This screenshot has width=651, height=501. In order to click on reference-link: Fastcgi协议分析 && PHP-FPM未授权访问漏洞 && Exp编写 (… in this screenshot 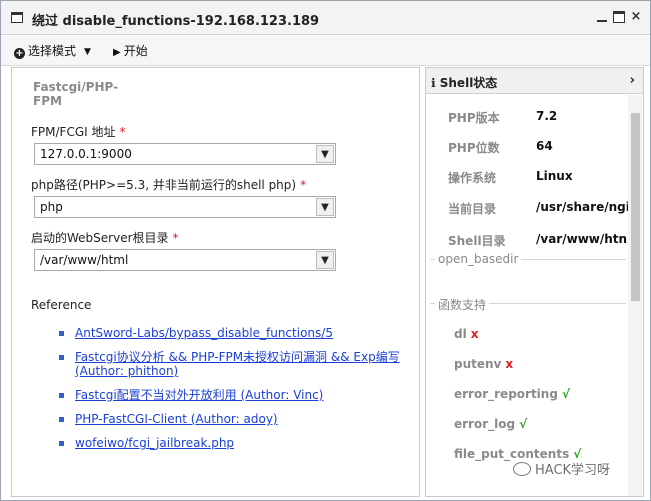, I will do `click(237, 364)`.